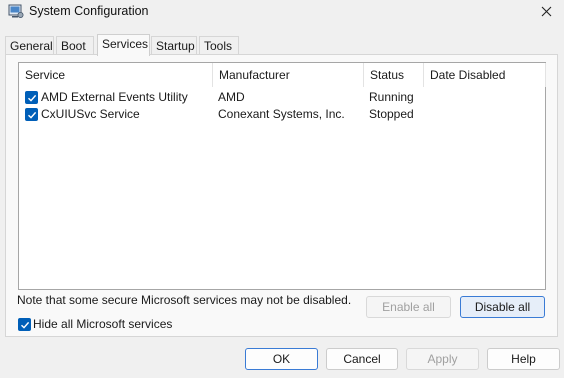 This screenshot has height=378, width=564. What do you see at coordinates (90, 114) in the screenshot?
I see `service-name: CxUIUSvc Service` at bounding box center [90, 114].